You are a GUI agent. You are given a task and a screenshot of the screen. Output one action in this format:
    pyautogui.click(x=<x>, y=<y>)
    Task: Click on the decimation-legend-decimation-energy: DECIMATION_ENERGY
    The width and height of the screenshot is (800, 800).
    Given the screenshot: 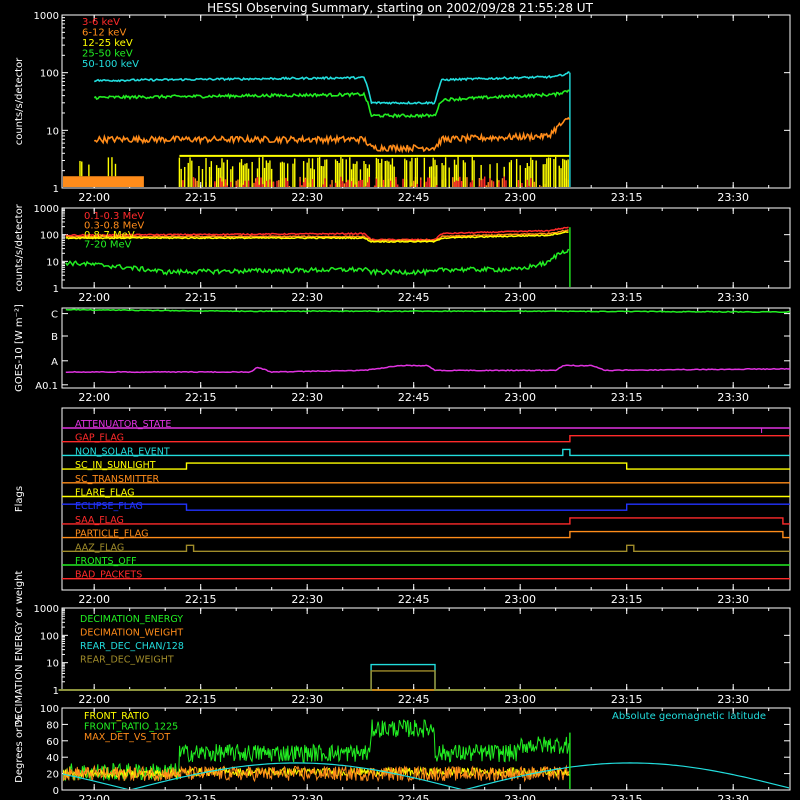 What is the action you would take?
    pyautogui.click(x=131, y=619)
    